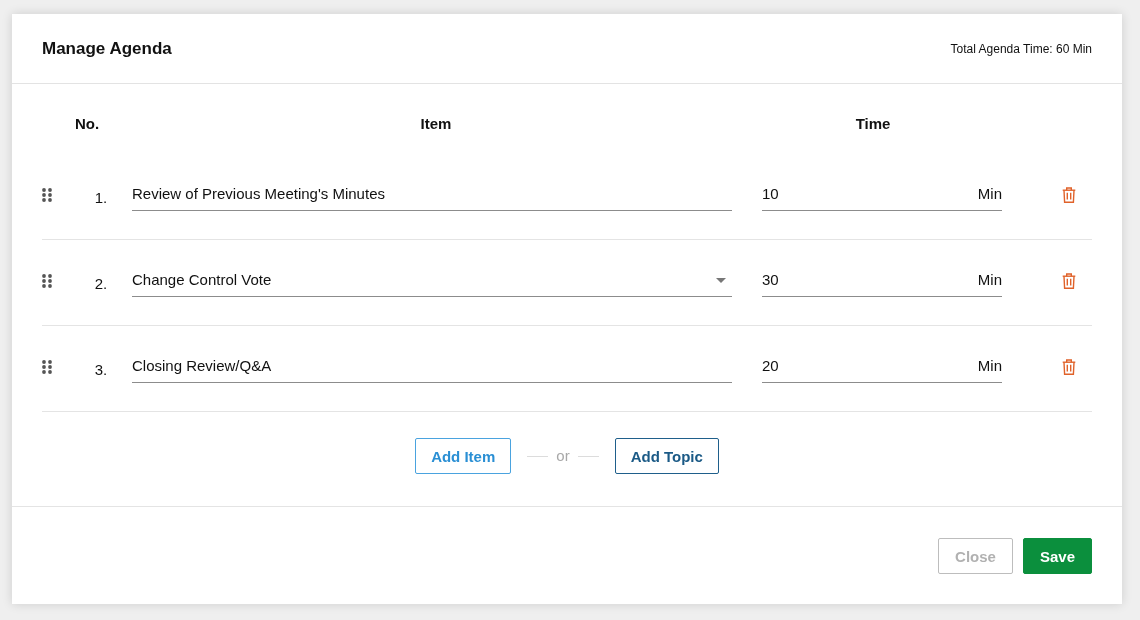  What do you see at coordinates (432, 196) in the screenshot?
I see `item-field: Review of Previous Meeting's Minutes` at bounding box center [432, 196].